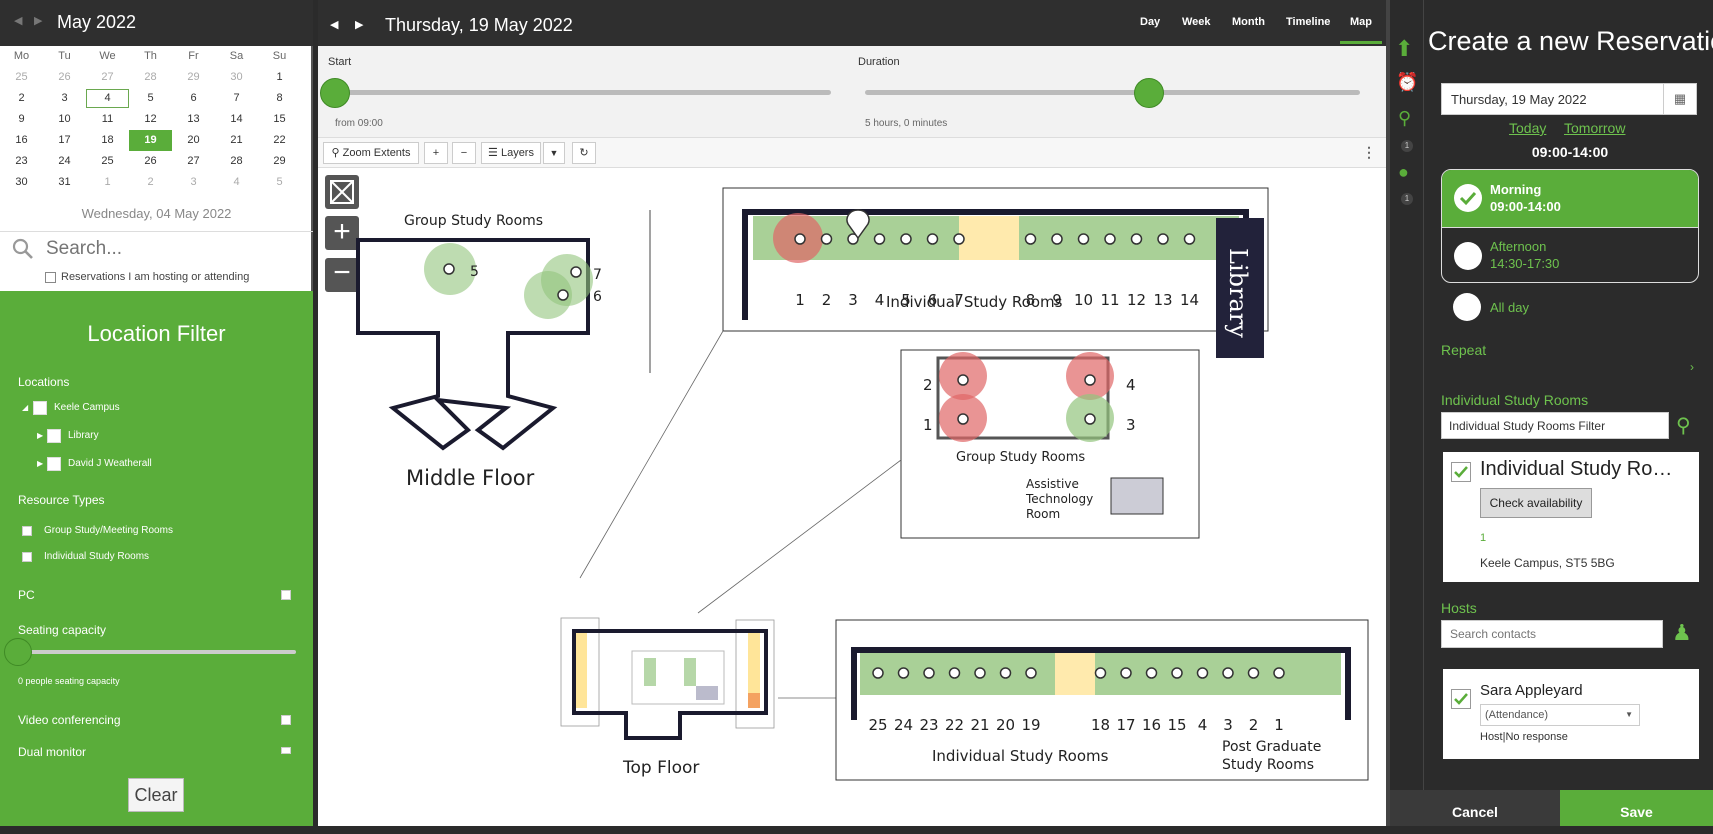 The height and width of the screenshot is (834, 1713). What do you see at coordinates (511, 153) in the screenshot?
I see `layers-button: ☰ Layers` at bounding box center [511, 153].